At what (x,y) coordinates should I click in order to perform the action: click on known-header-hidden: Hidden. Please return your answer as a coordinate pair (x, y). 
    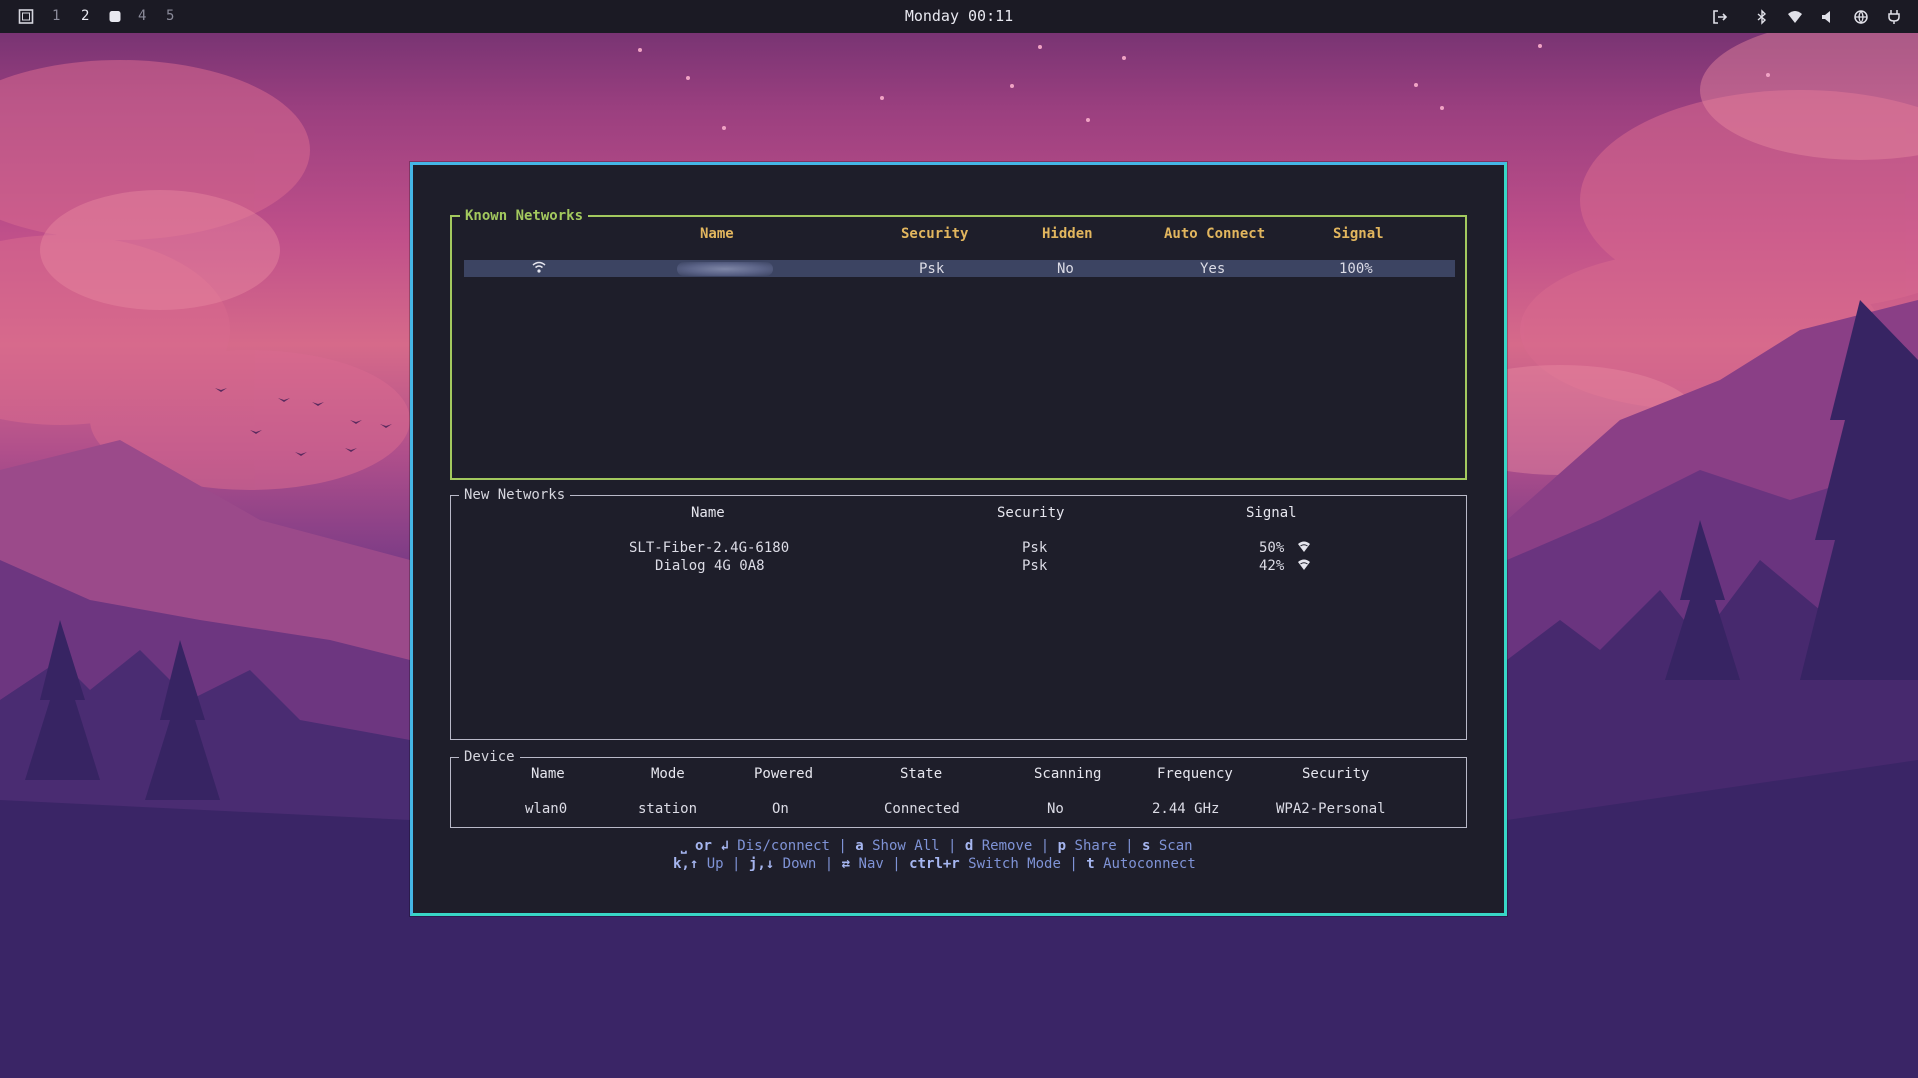
    Looking at the image, I should click on (1067, 234).